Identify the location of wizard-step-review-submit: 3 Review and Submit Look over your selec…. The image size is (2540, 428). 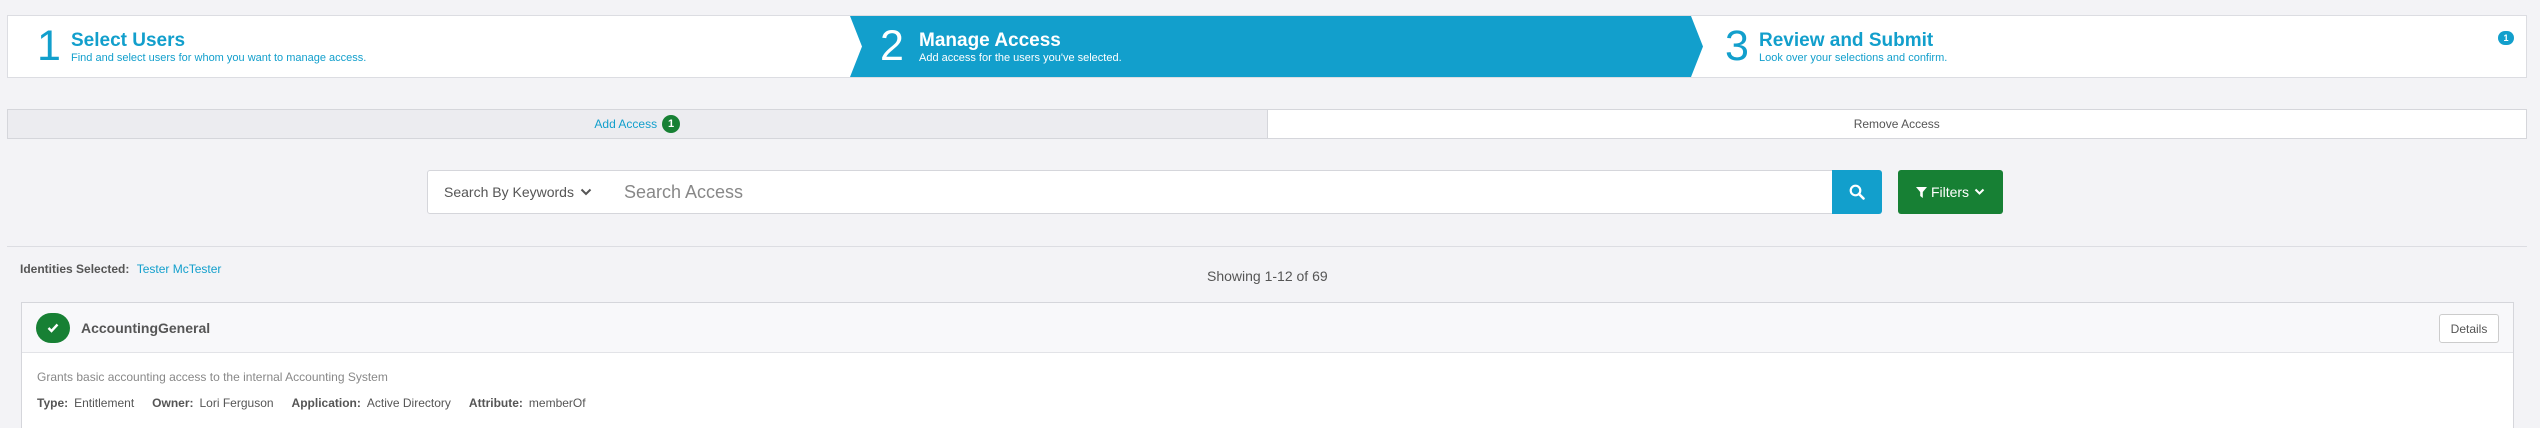
(2113, 46).